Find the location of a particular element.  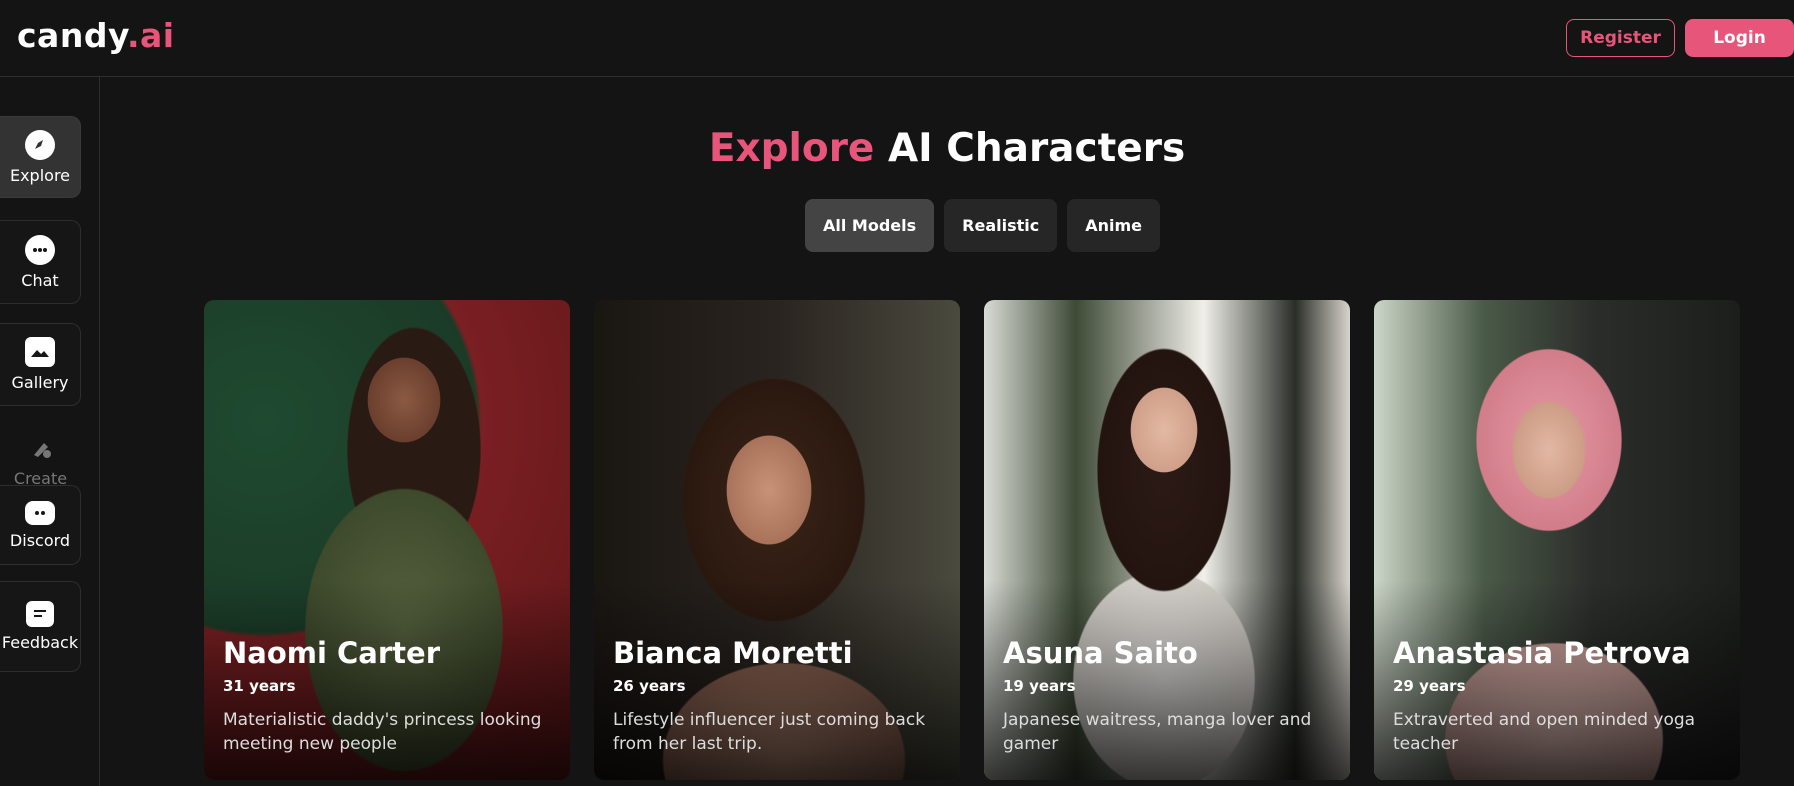

create-icon is located at coordinates (41, 448).